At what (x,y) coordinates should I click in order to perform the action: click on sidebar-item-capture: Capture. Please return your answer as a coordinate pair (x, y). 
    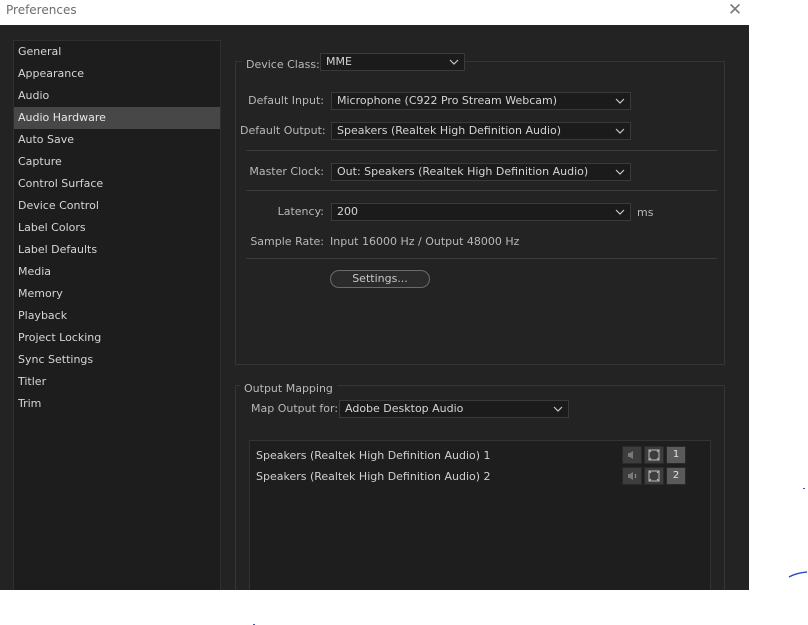
    Looking at the image, I should click on (117, 162).